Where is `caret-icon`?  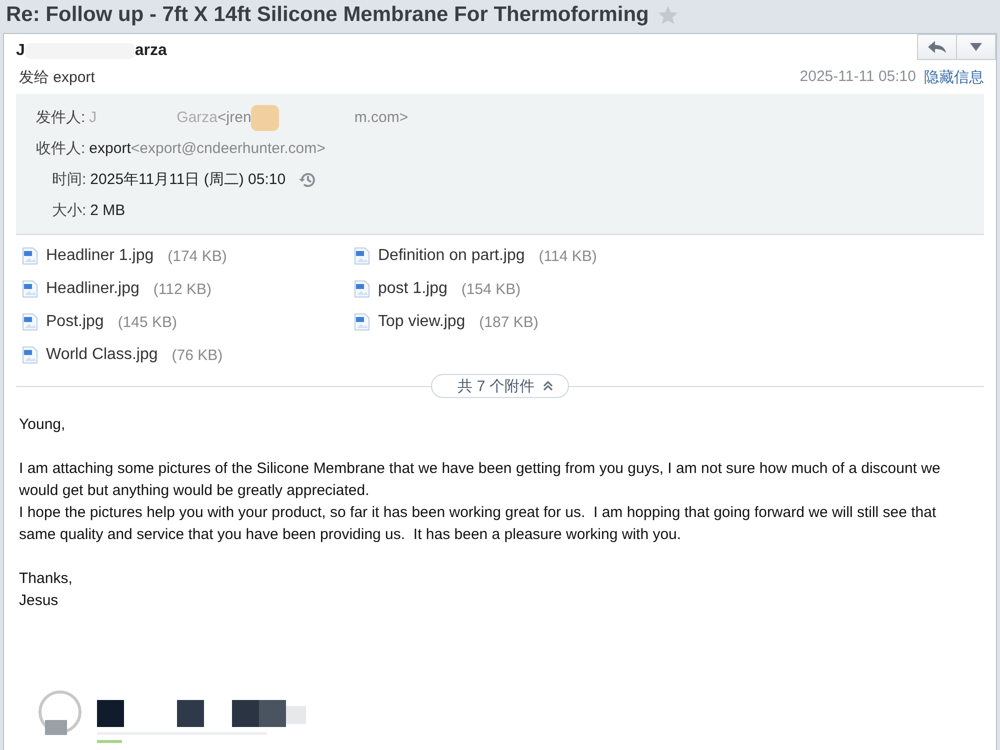 caret-icon is located at coordinates (976, 47).